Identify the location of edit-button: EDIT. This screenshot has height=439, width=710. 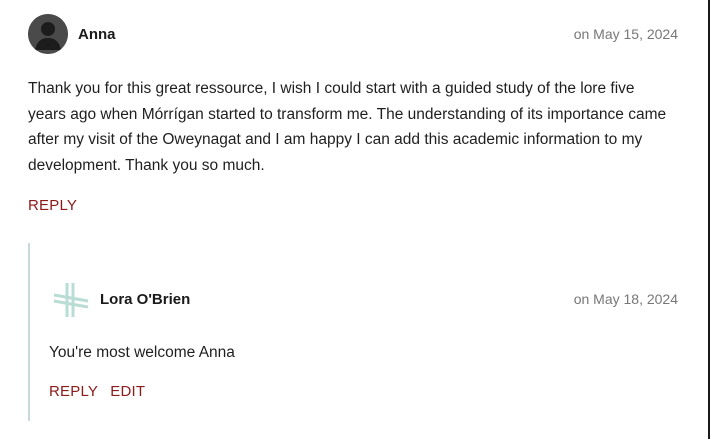
(127, 391).